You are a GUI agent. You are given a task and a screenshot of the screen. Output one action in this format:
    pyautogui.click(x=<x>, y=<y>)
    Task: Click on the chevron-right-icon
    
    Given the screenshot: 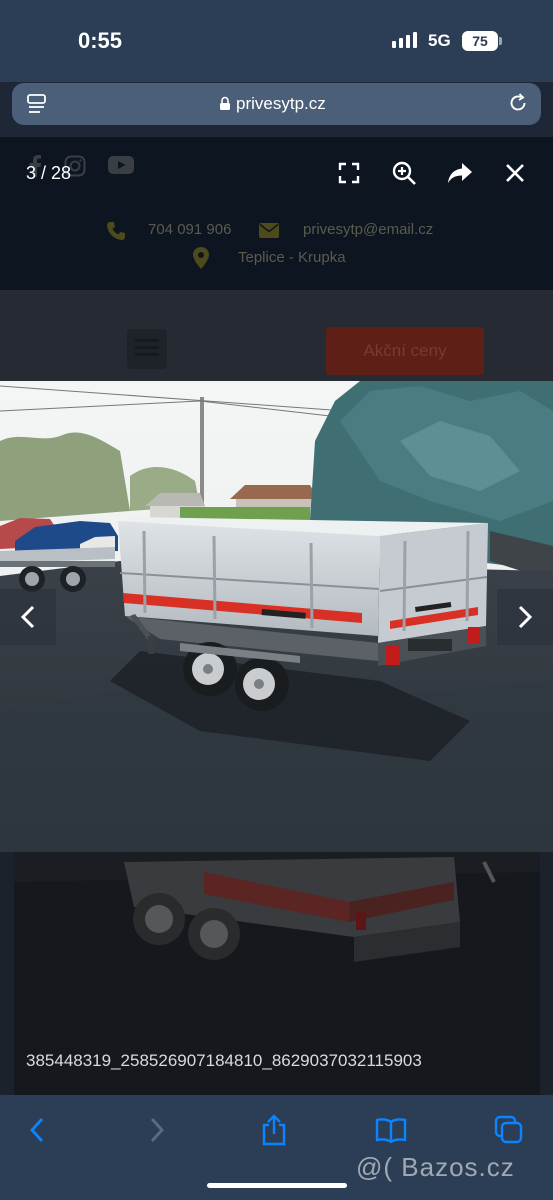 What is the action you would take?
    pyautogui.click(x=525, y=617)
    